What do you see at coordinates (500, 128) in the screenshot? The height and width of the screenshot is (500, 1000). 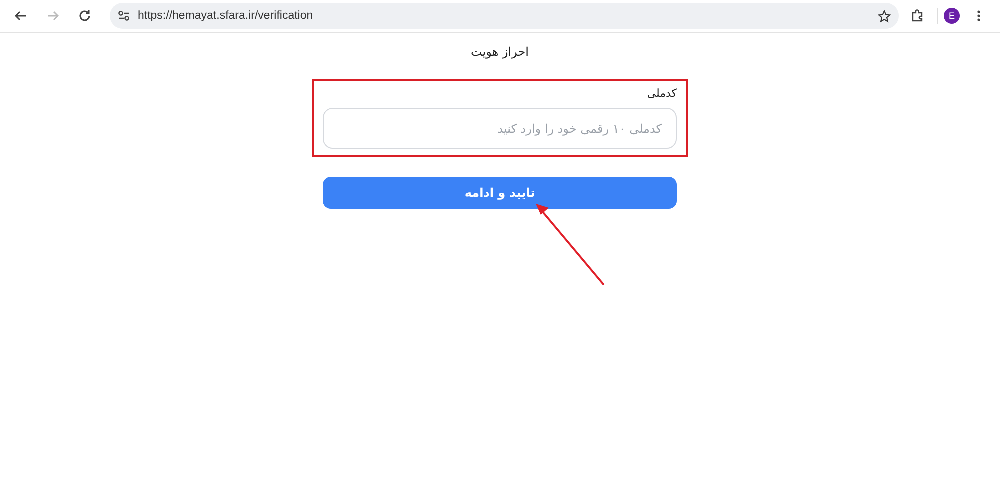 I see `national-id-field: کدملی ۱۰ رقمی خود را وارد کنید` at bounding box center [500, 128].